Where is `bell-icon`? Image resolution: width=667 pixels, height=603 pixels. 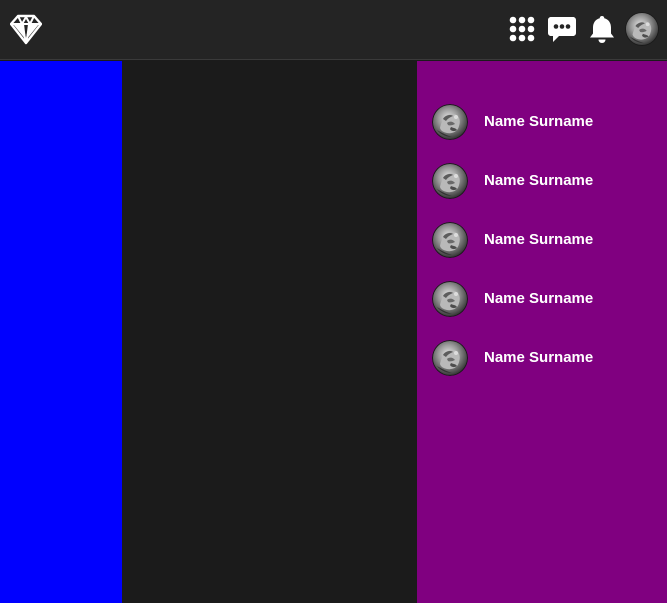 bell-icon is located at coordinates (602, 29).